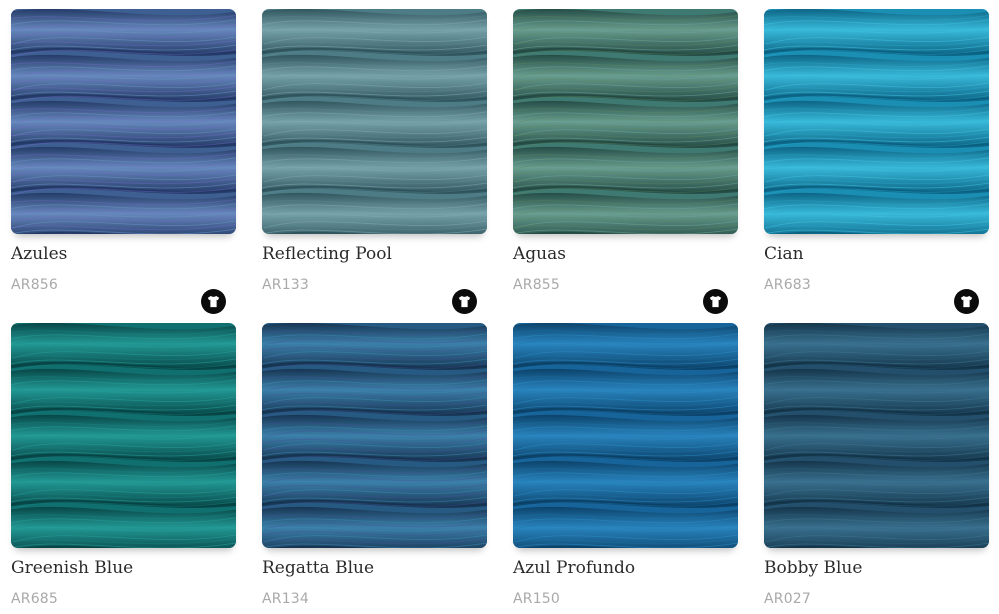 Image resolution: width=999 pixels, height=614 pixels. What do you see at coordinates (35, 599) in the screenshot?
I see `colorway-code: AR685` at bounding box center [35, 599].